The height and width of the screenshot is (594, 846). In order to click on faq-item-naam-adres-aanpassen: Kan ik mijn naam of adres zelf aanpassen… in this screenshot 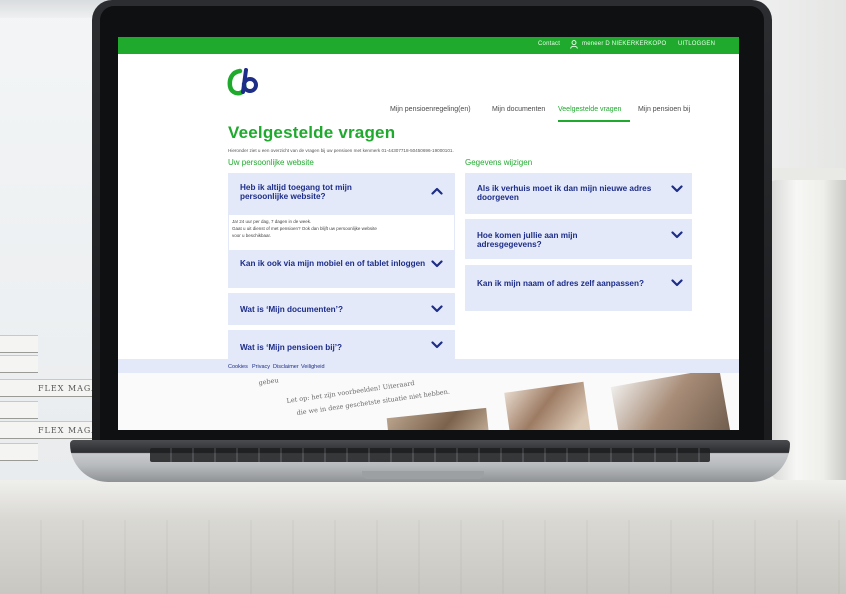, I will do `click(578, 288)`.